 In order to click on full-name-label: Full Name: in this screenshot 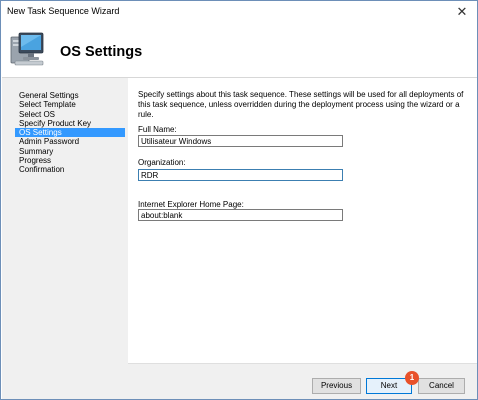, I will do `click(157, 129)`.